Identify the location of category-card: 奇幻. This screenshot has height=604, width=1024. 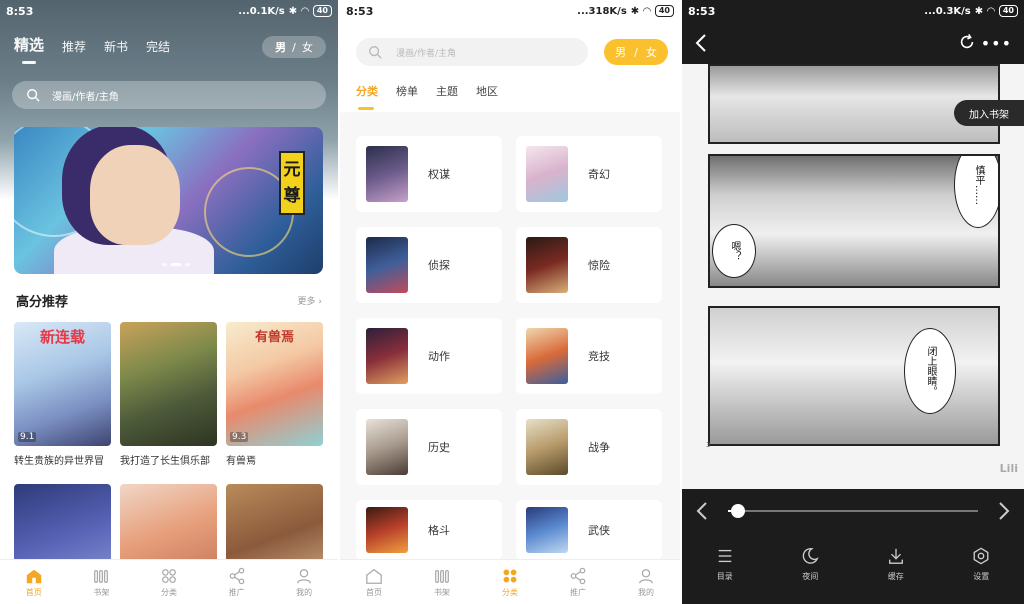
(589, 174).